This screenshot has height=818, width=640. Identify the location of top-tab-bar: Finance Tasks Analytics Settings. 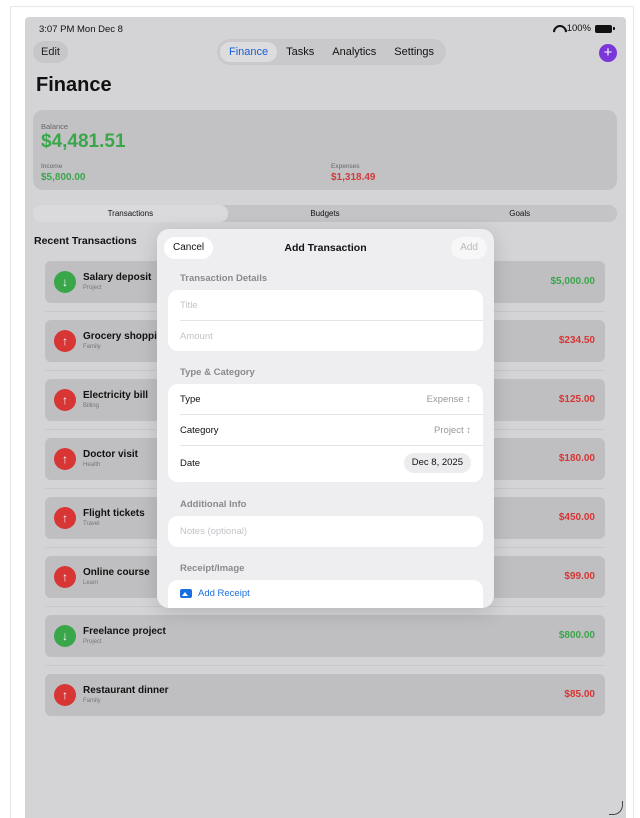
(332, 52).